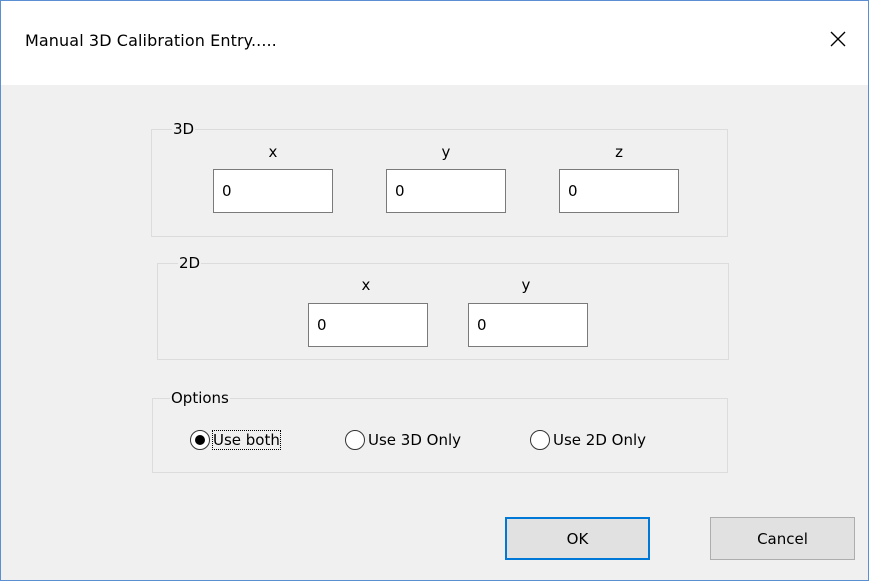  What do you see at coordinates (200, 398) in the screenshot?
I see `group-options-legend: Options` at bounding box center [200, 398].